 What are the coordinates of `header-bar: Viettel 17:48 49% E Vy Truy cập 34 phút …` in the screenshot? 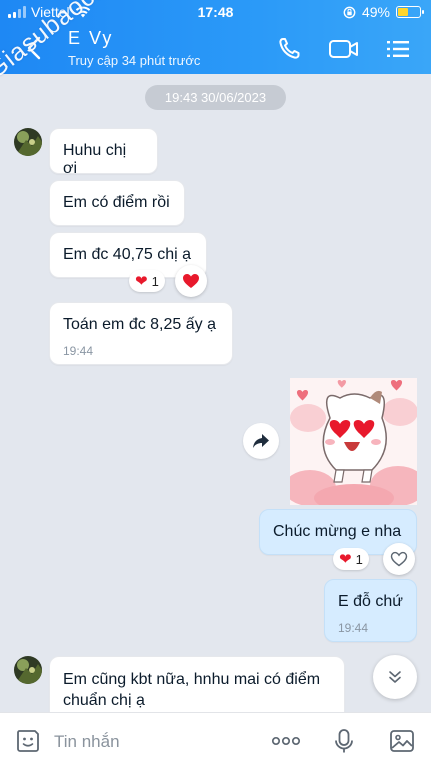 It's located at (215, 37).